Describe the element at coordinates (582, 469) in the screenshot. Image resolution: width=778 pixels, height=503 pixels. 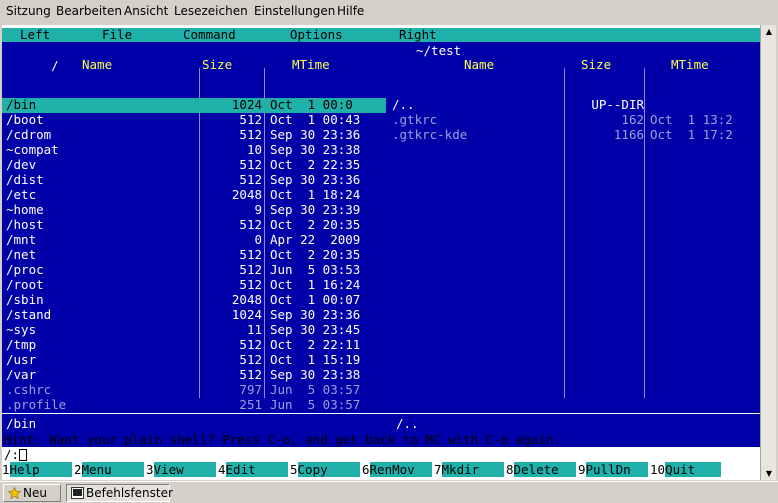
I see `fkey-number: 9` at that location.